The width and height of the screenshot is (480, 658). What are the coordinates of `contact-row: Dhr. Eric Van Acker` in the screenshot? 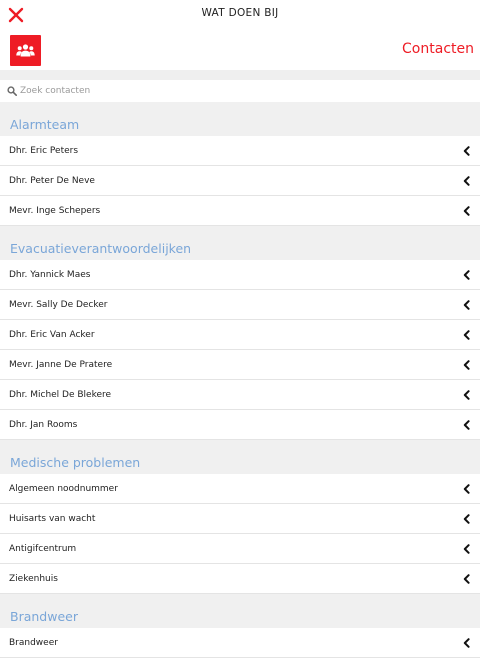 It's located at (240, 335).